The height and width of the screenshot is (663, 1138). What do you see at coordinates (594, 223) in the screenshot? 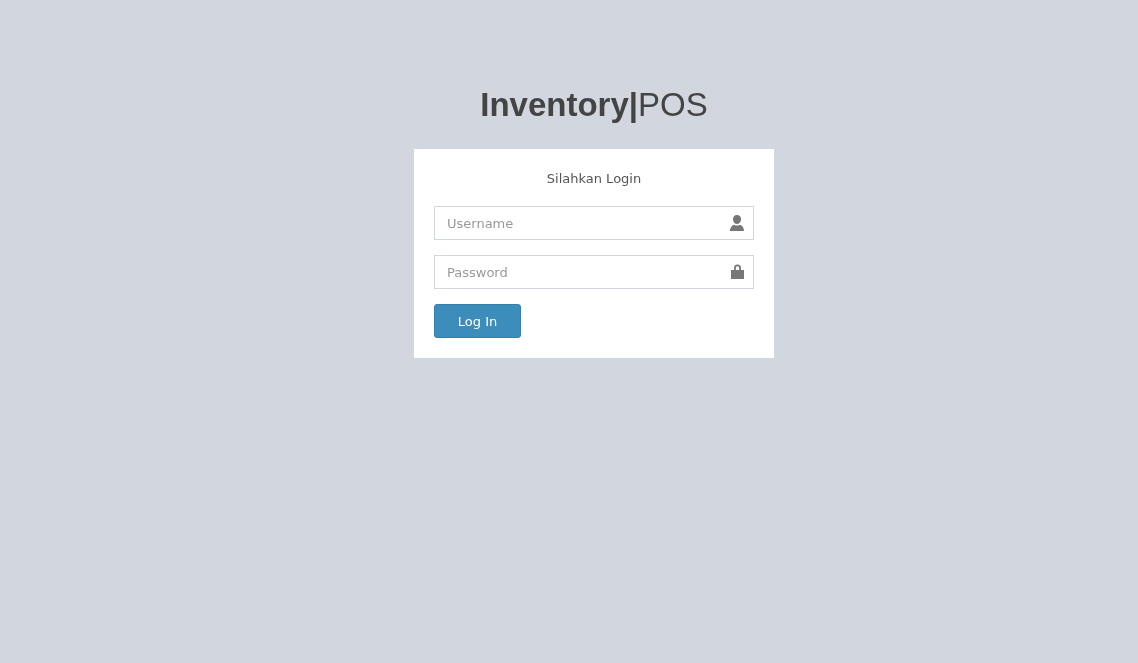
I see `username-field: Username` at bounding box center [594, 223].